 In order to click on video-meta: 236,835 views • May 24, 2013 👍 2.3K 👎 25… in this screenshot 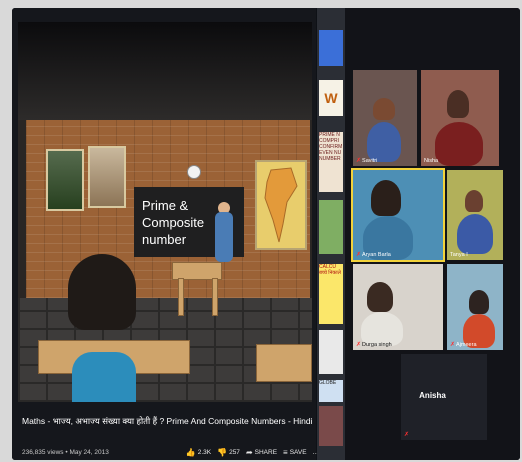, I will do `click(170, 452)`.